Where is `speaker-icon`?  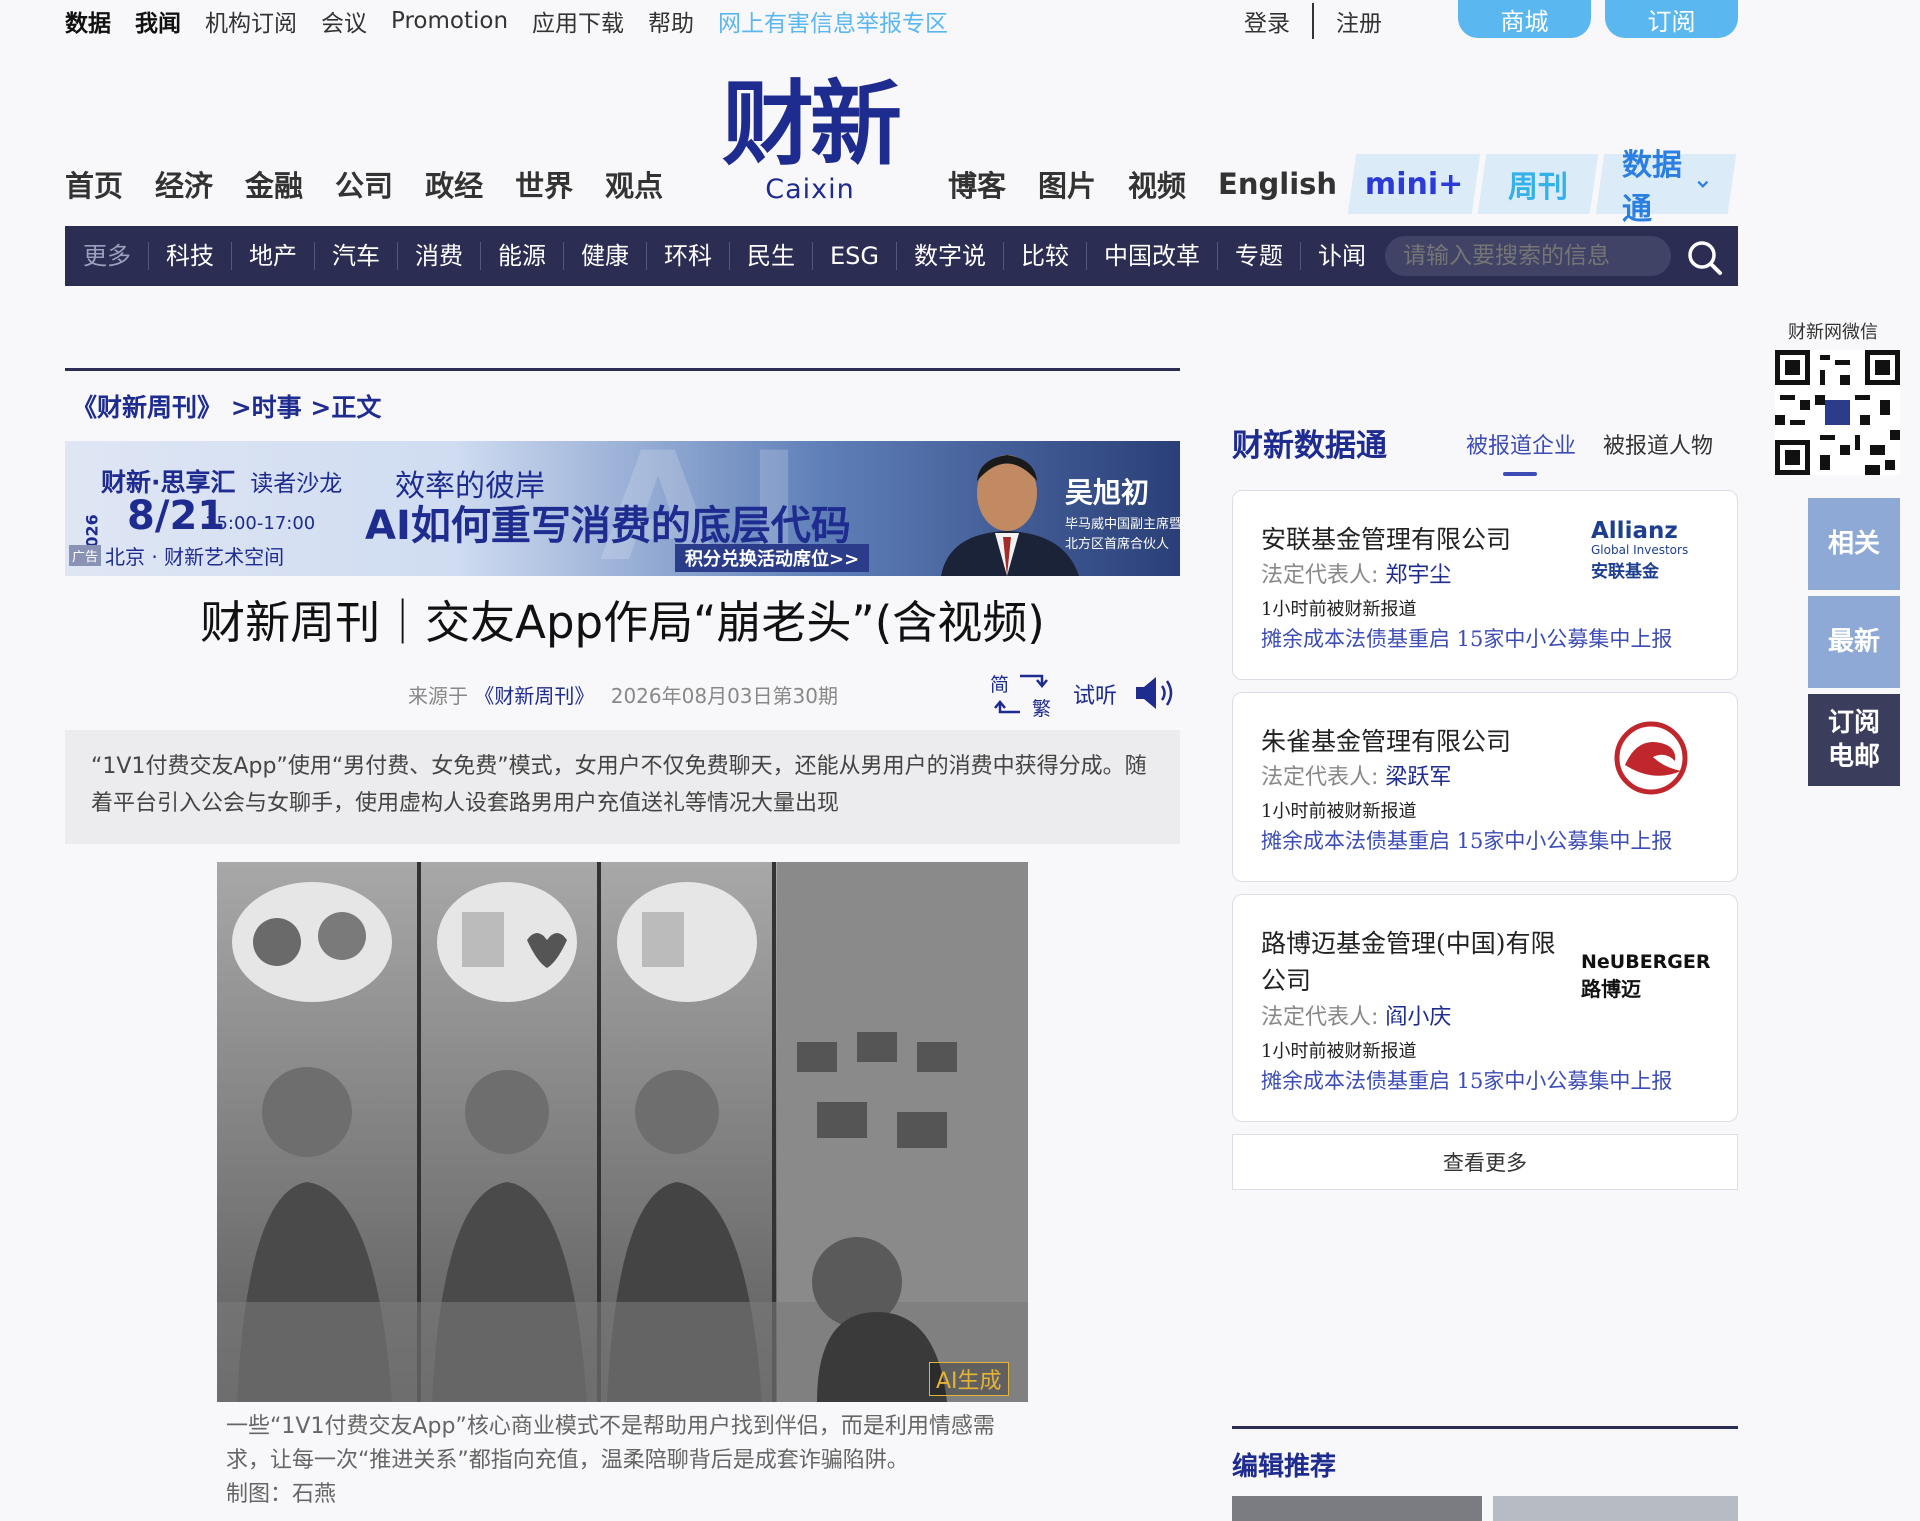
speaker-icon is located at coordinates (1155, 693).